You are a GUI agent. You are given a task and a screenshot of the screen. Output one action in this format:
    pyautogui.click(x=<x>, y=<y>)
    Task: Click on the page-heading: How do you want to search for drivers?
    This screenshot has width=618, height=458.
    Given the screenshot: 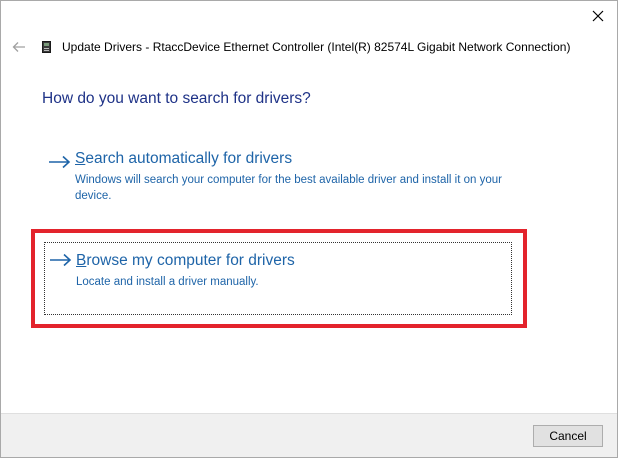 What is the action you would take?
    pyautogui.click(x=176, y=98)
    